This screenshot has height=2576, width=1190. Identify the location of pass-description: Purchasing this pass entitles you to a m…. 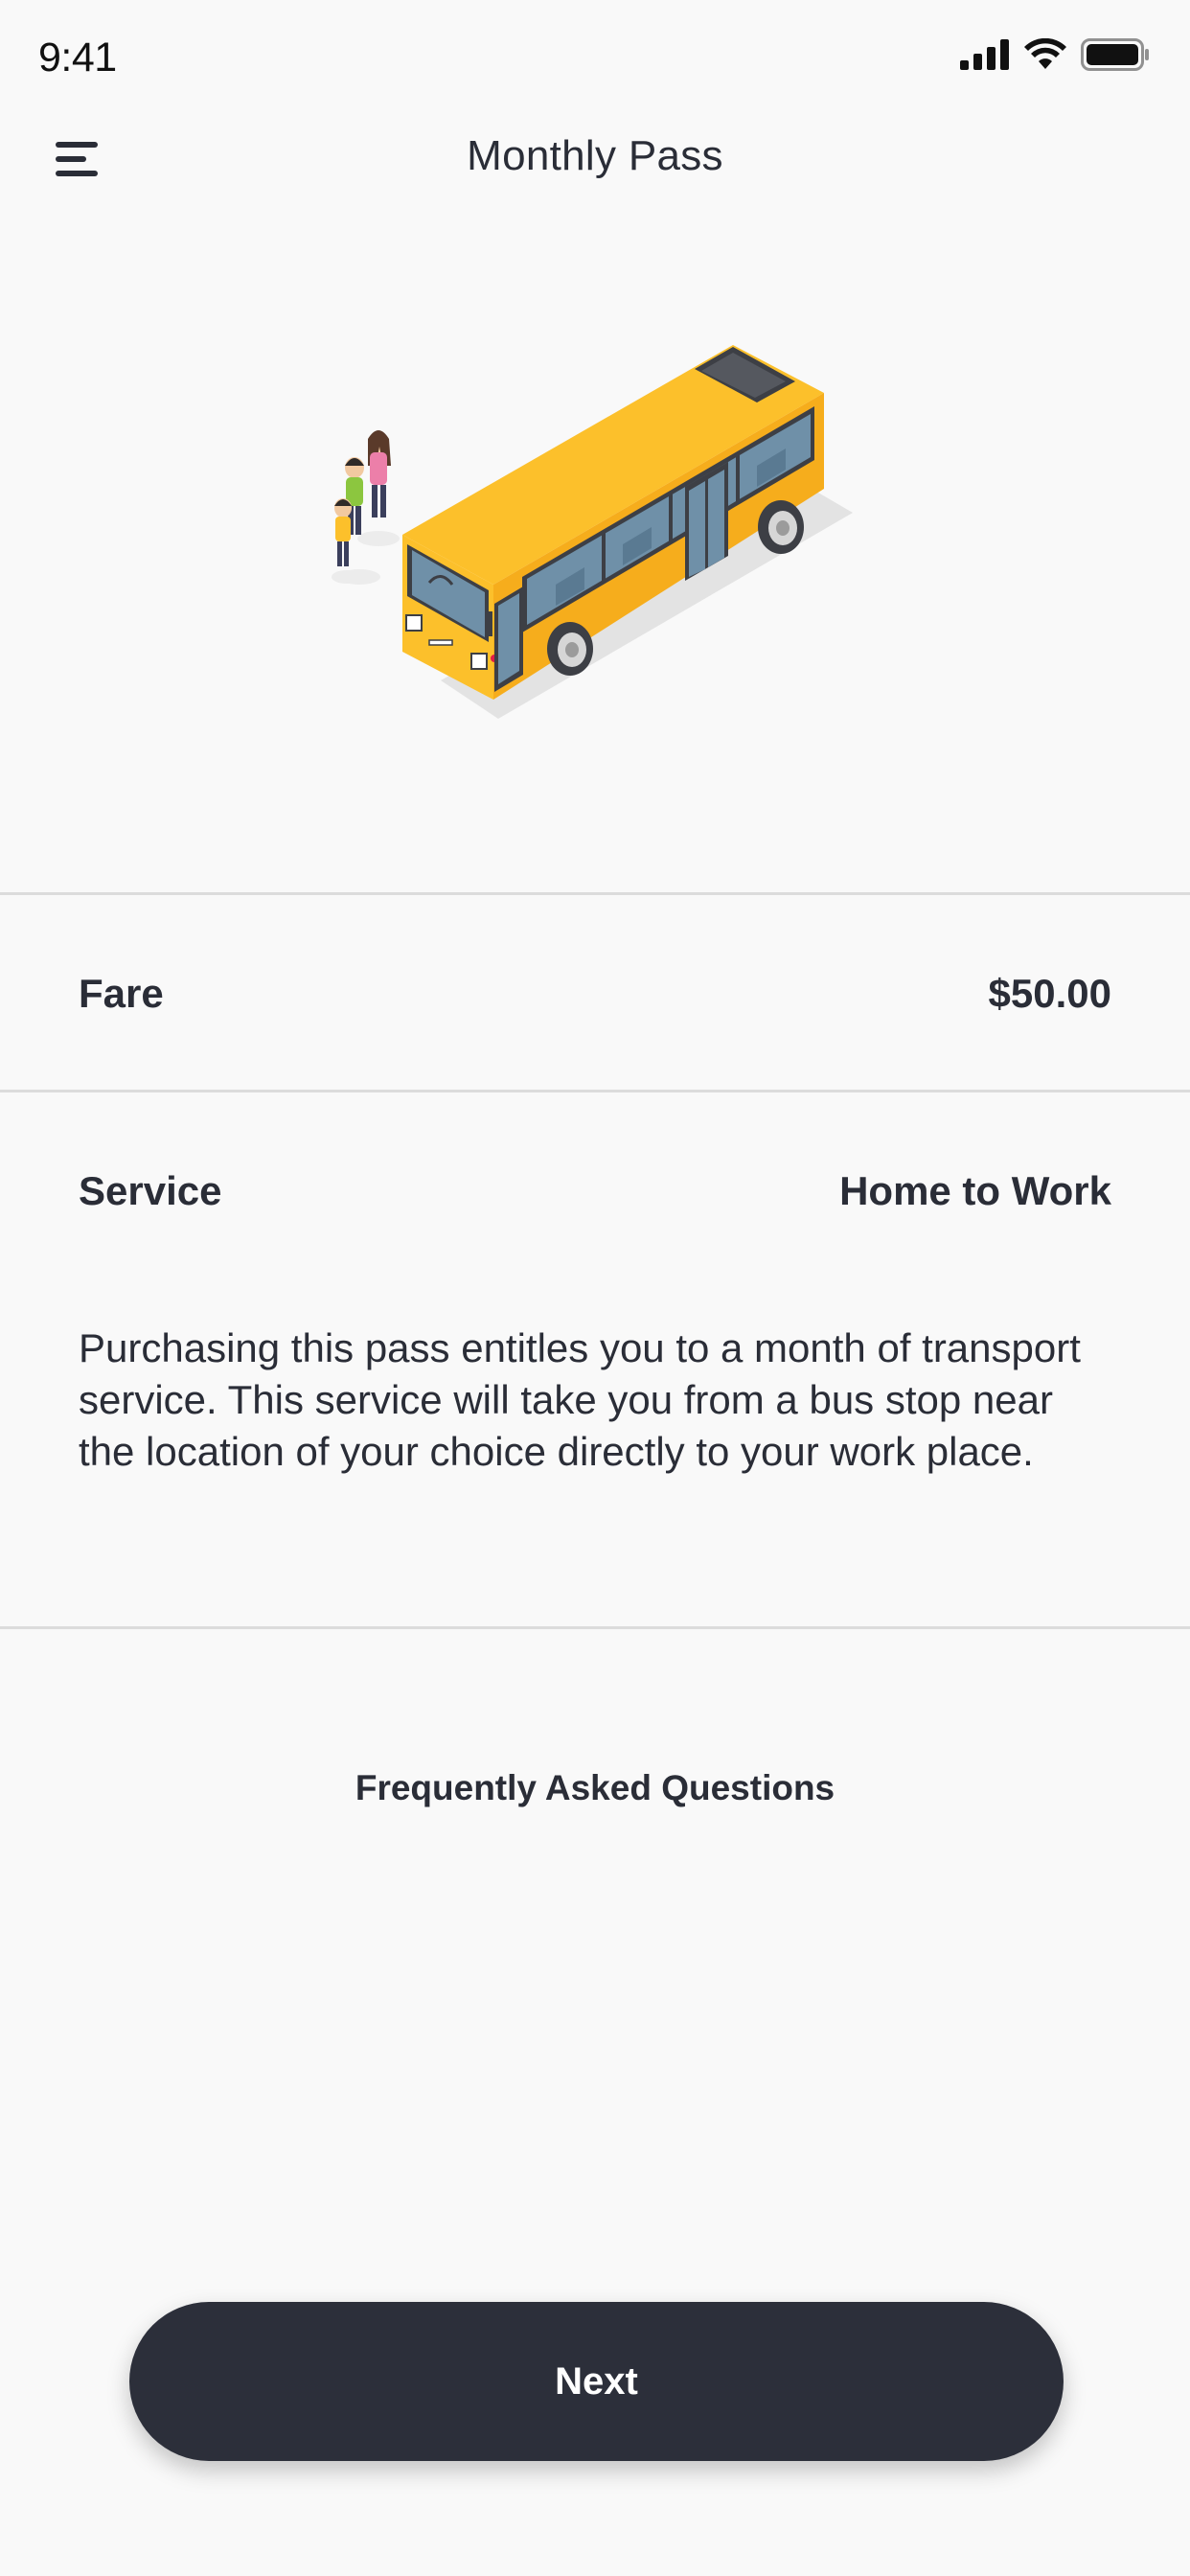
(580, 1399).